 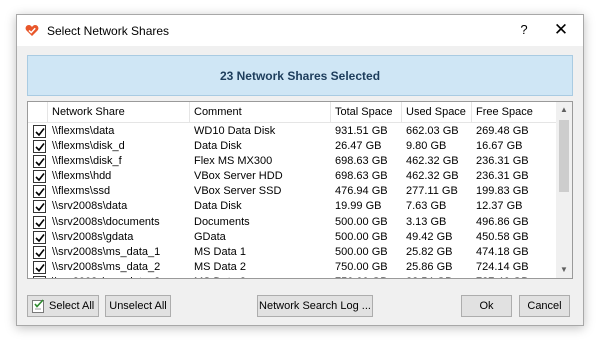 I want to click on unselect-all-button: Unselect All, so click(x=138, y=306).